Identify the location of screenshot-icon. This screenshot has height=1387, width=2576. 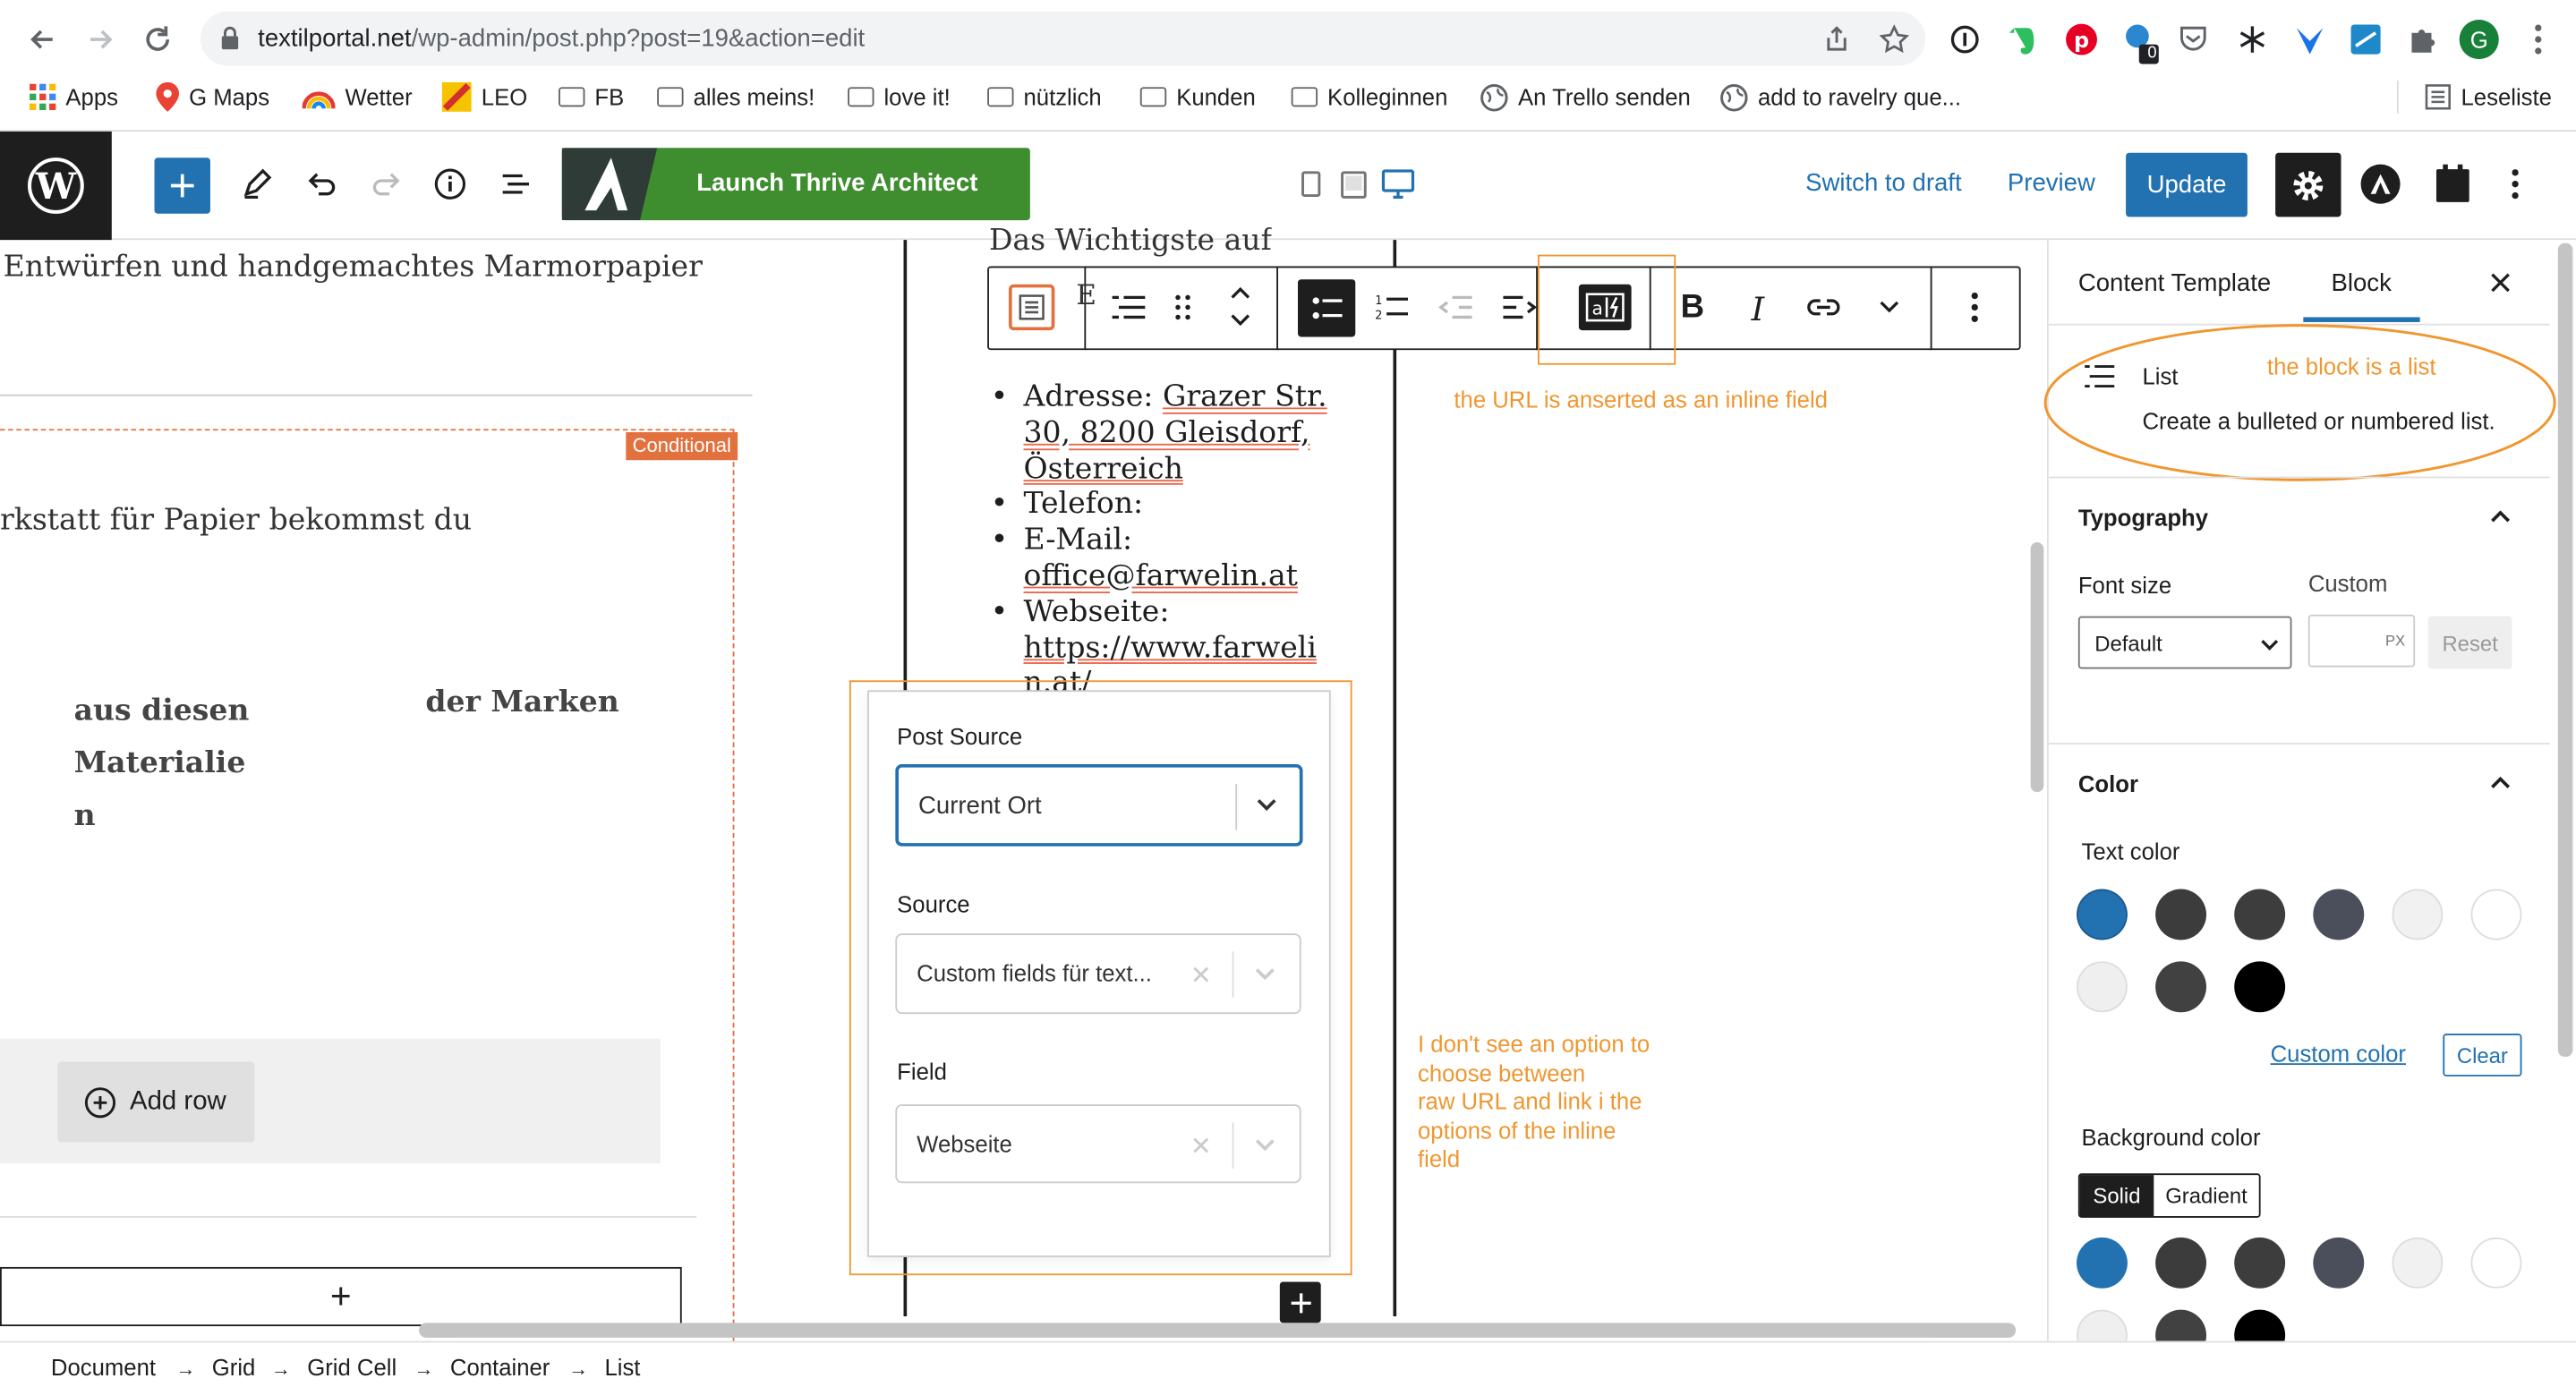
(2366, 39).